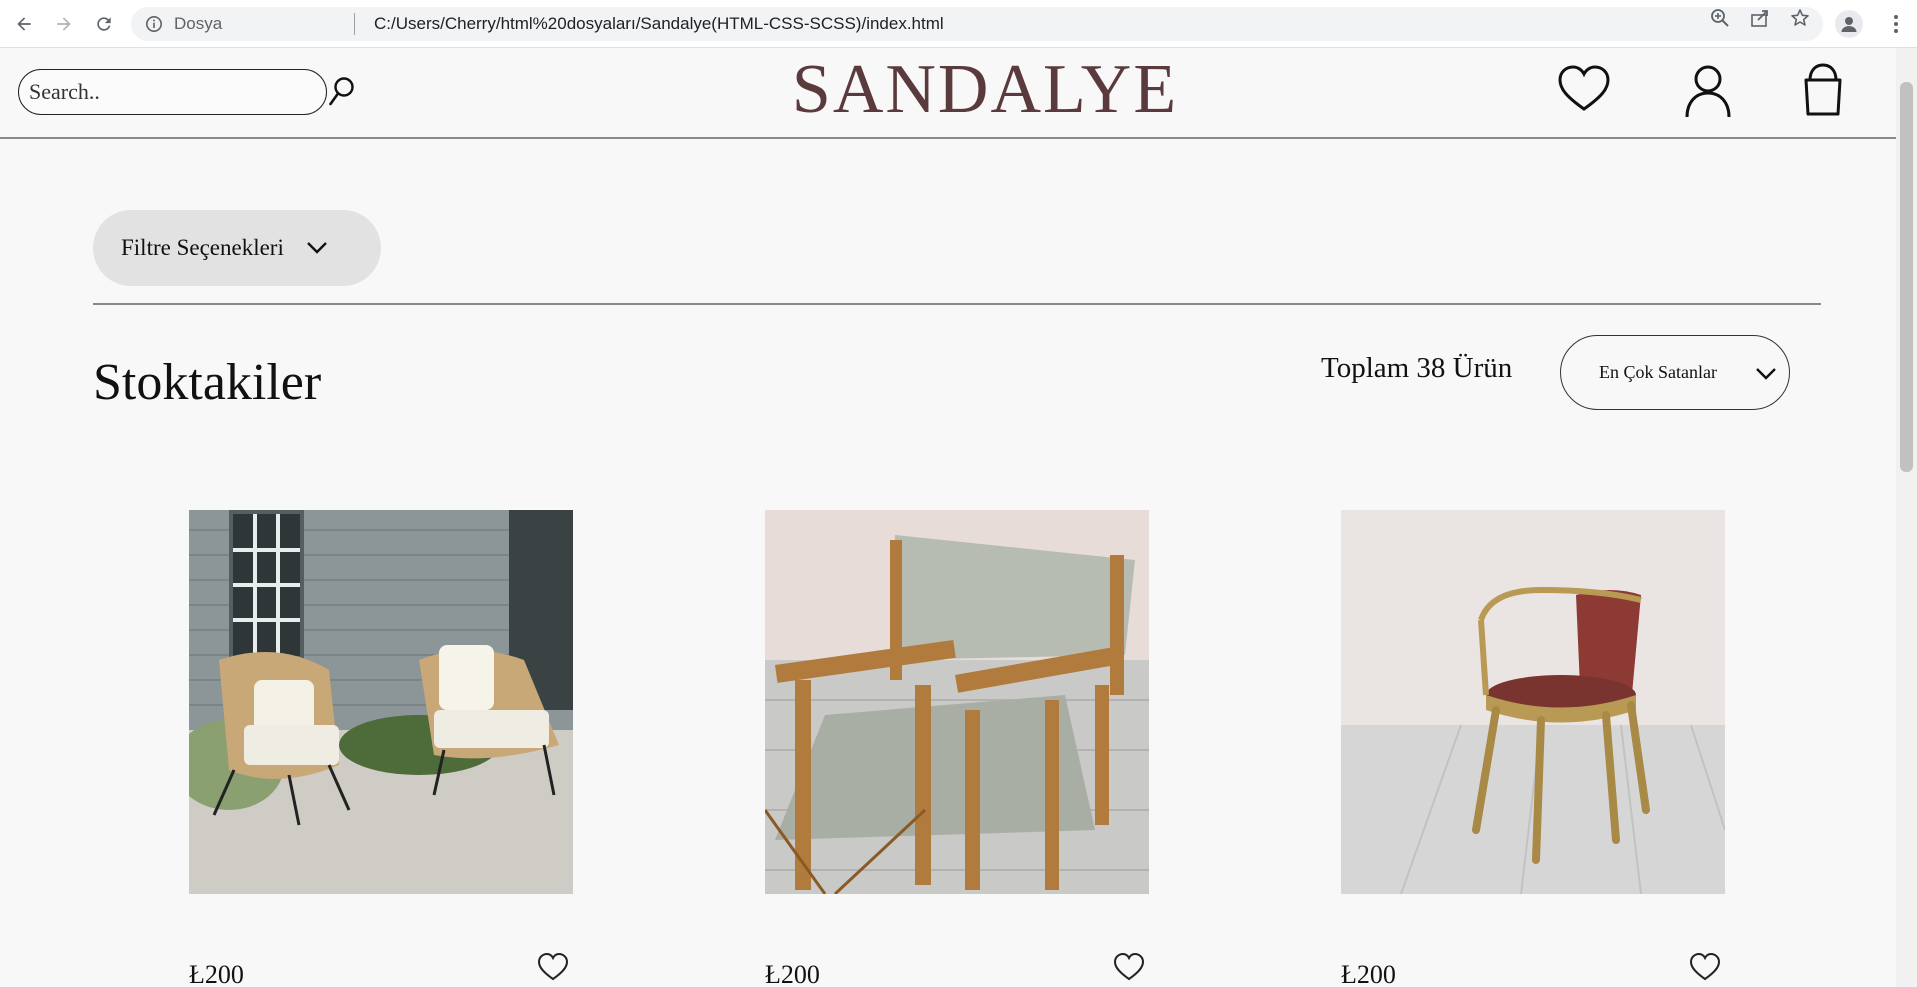  Describe the element at coordinates (1760, 18) in the screenshot. I see `share-icon` at that location.